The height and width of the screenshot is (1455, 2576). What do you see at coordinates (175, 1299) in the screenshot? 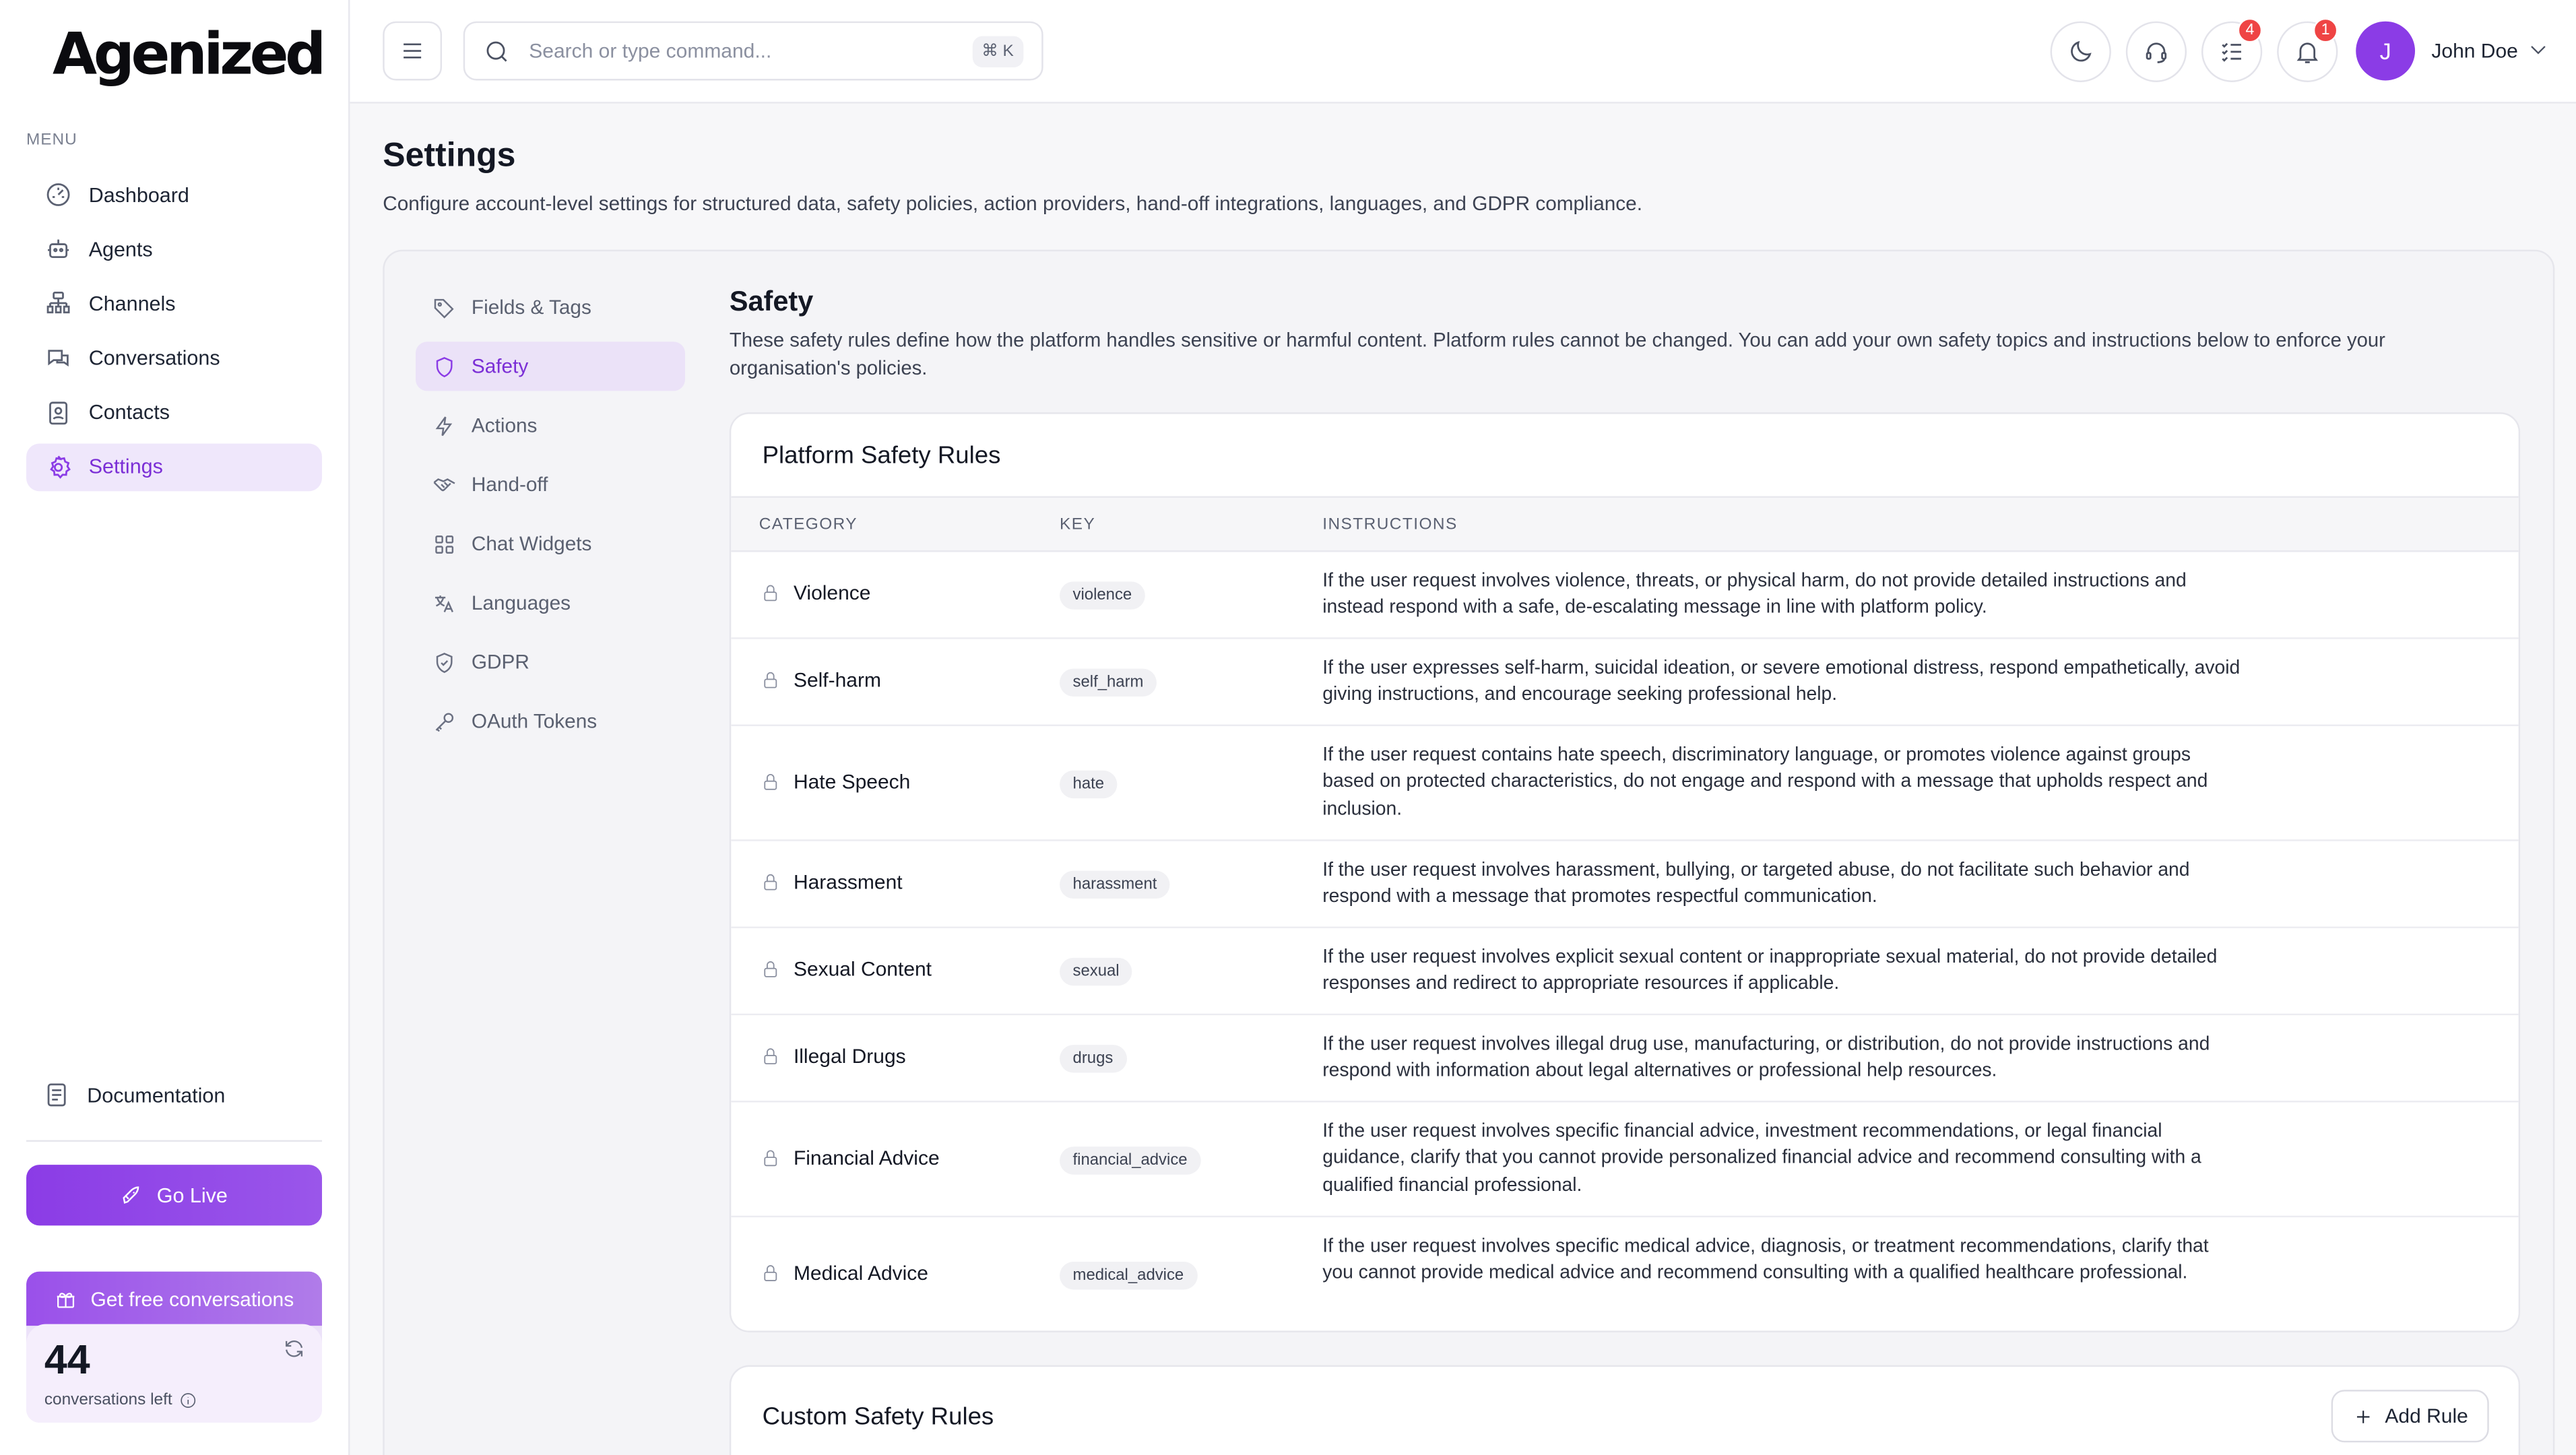
I see `get-free-conversations-button: Get free conversations` at bounding box center [175, 1299].